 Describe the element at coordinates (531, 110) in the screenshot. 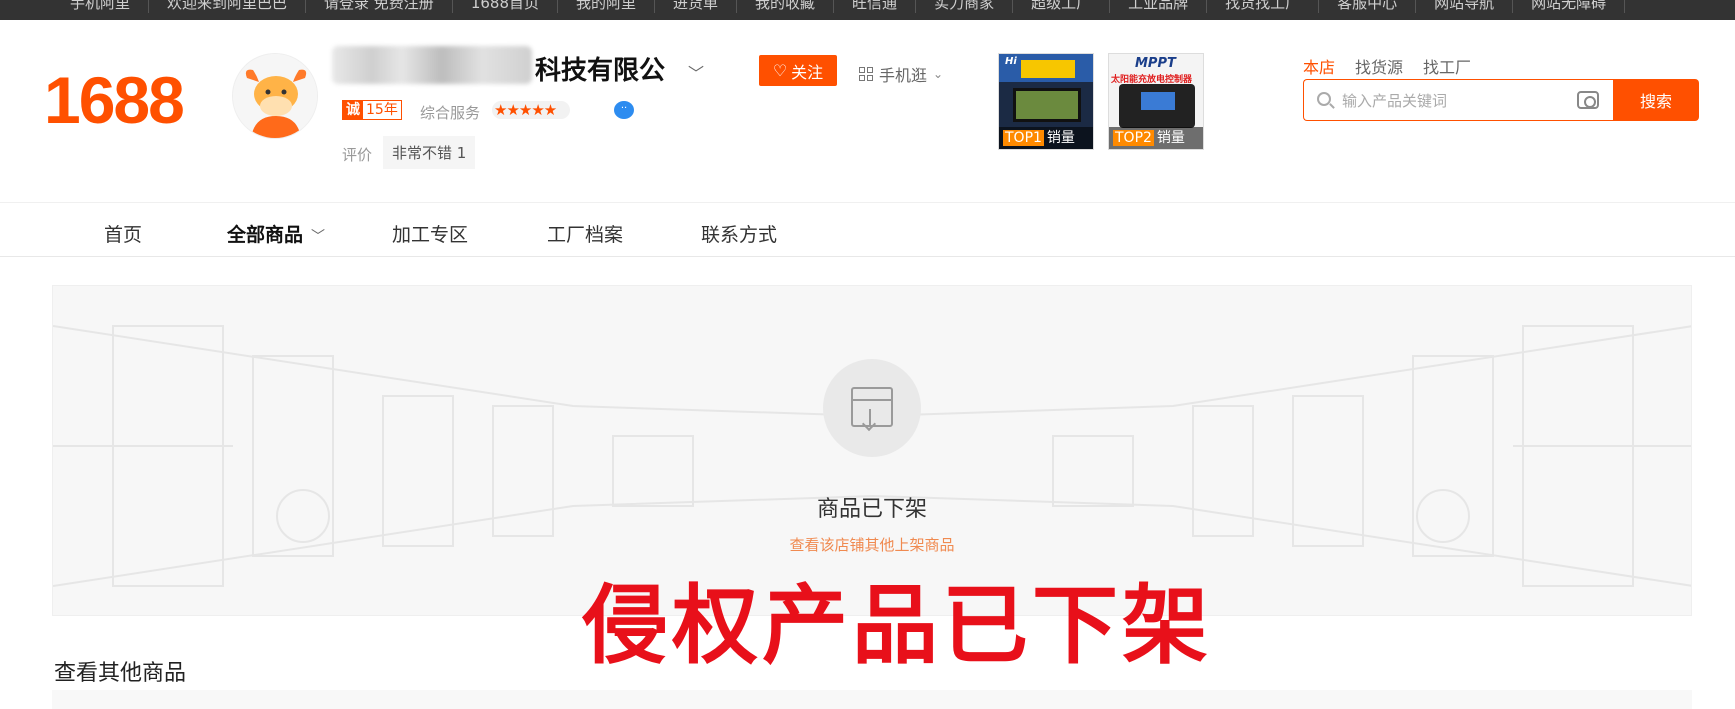

I see `rating-stars: ★★★★★` at that location.